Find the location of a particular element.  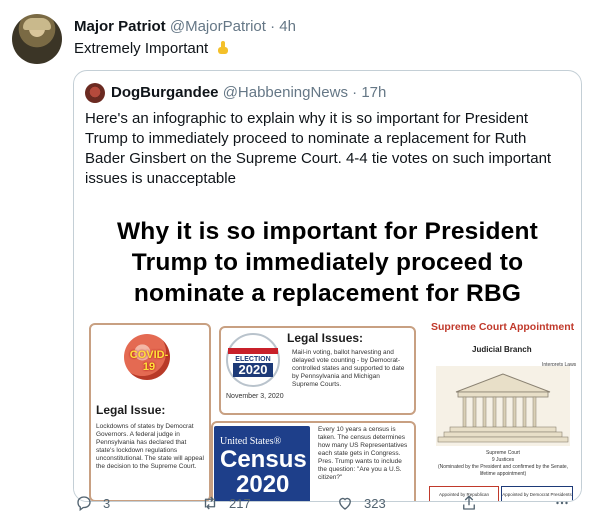

election-badge-year: 2020 is located at coordinates (253, 370).